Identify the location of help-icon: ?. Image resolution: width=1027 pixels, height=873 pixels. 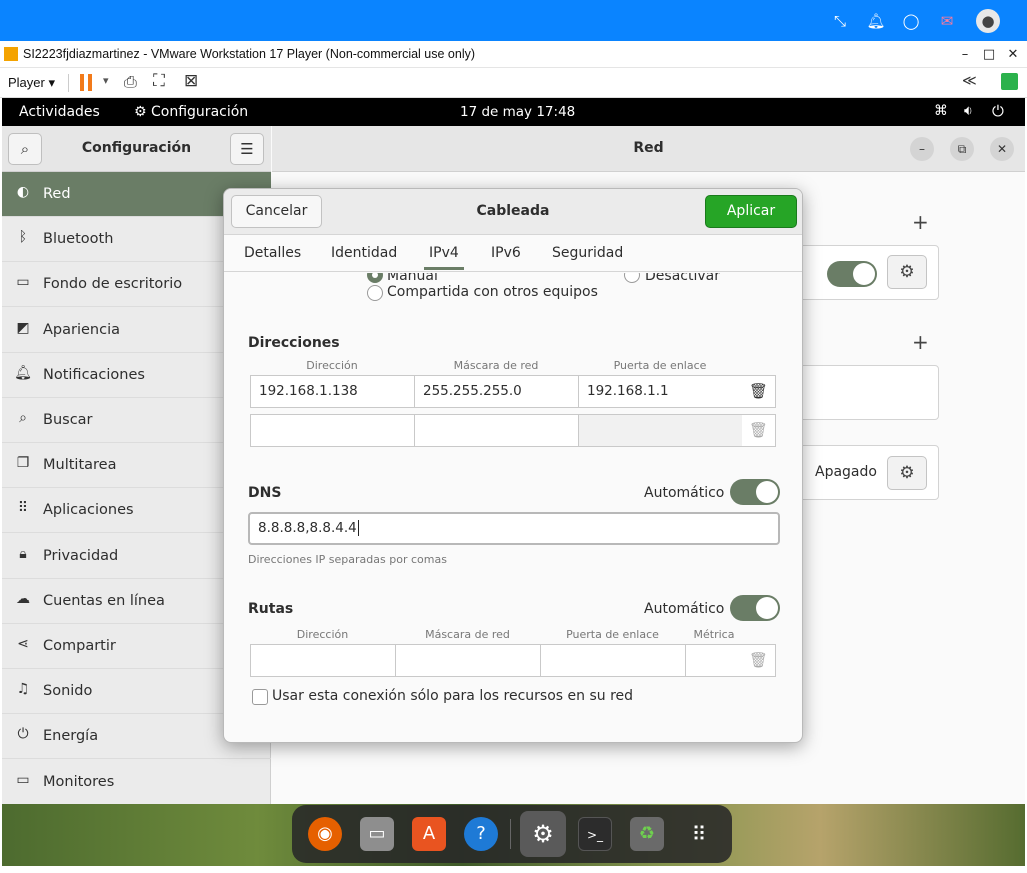
(481, 834).